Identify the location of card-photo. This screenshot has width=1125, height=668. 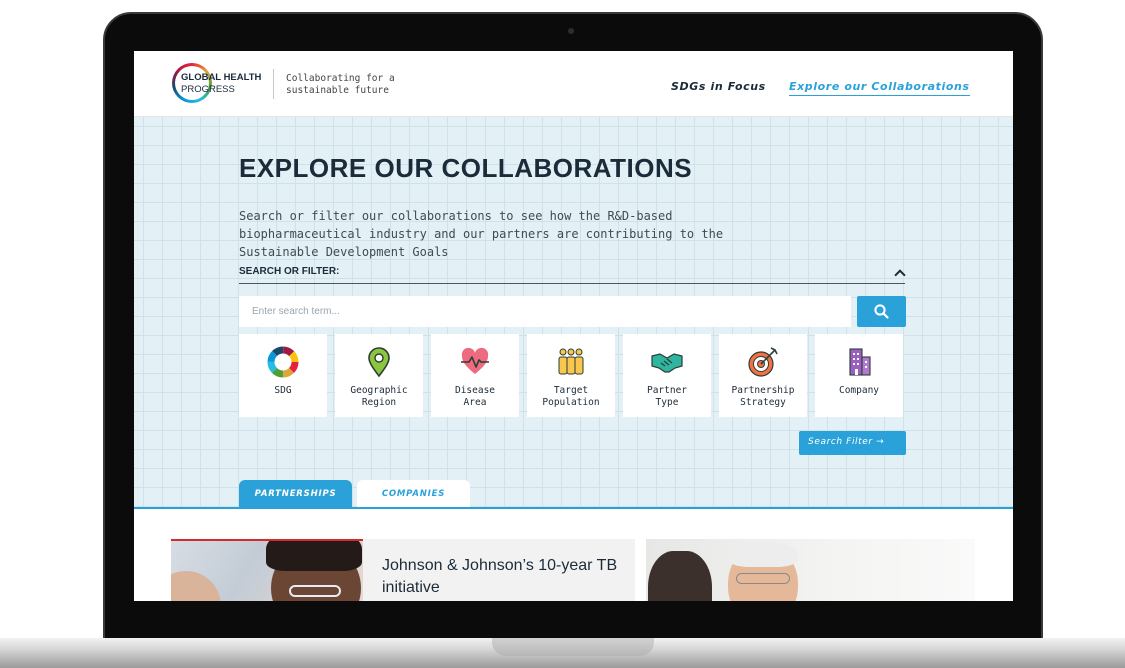
(267, 570).